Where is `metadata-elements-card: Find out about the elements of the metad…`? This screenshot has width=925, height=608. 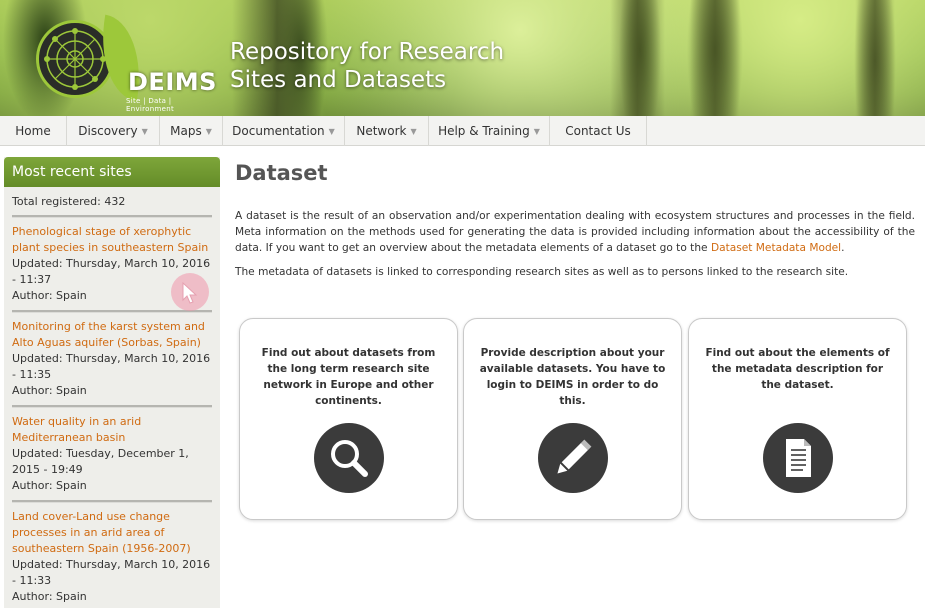
metadata-elements-card: Find out about the elements of the metad… is located at coordinates (797, 419).